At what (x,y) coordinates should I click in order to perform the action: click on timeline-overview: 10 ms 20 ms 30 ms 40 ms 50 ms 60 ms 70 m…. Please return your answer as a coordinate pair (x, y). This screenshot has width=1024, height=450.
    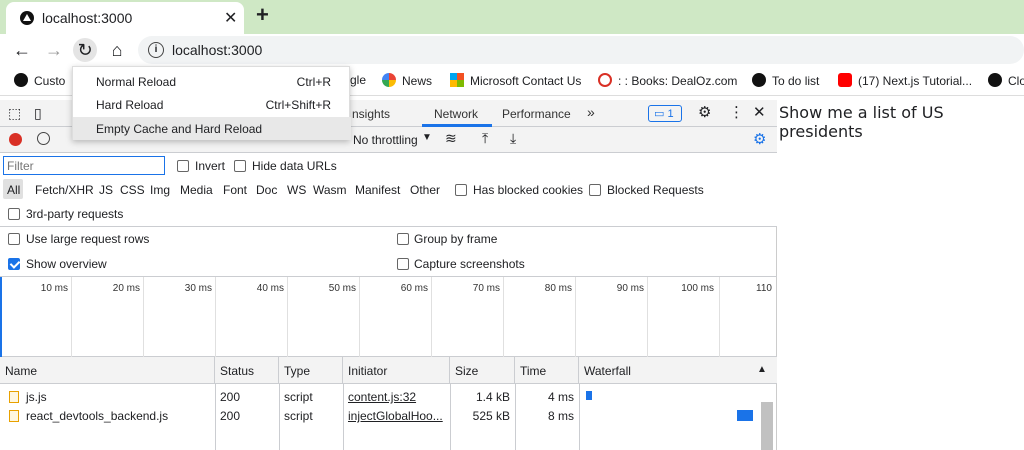
    Looking at the image, I should click on (388, 317).